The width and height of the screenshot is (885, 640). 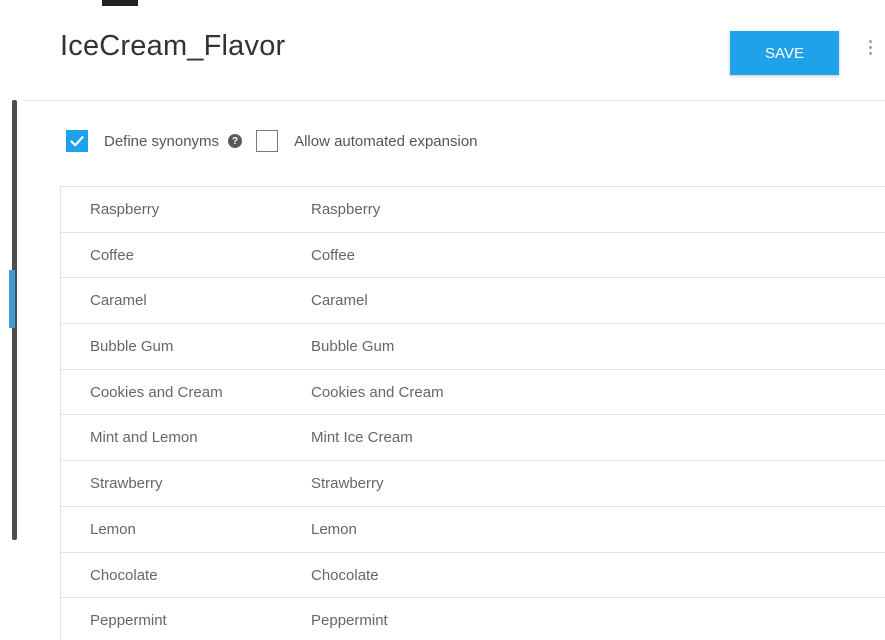 I want to click on table-row: Bubble Gum Bubble Gum, so click(x=473, y=347).